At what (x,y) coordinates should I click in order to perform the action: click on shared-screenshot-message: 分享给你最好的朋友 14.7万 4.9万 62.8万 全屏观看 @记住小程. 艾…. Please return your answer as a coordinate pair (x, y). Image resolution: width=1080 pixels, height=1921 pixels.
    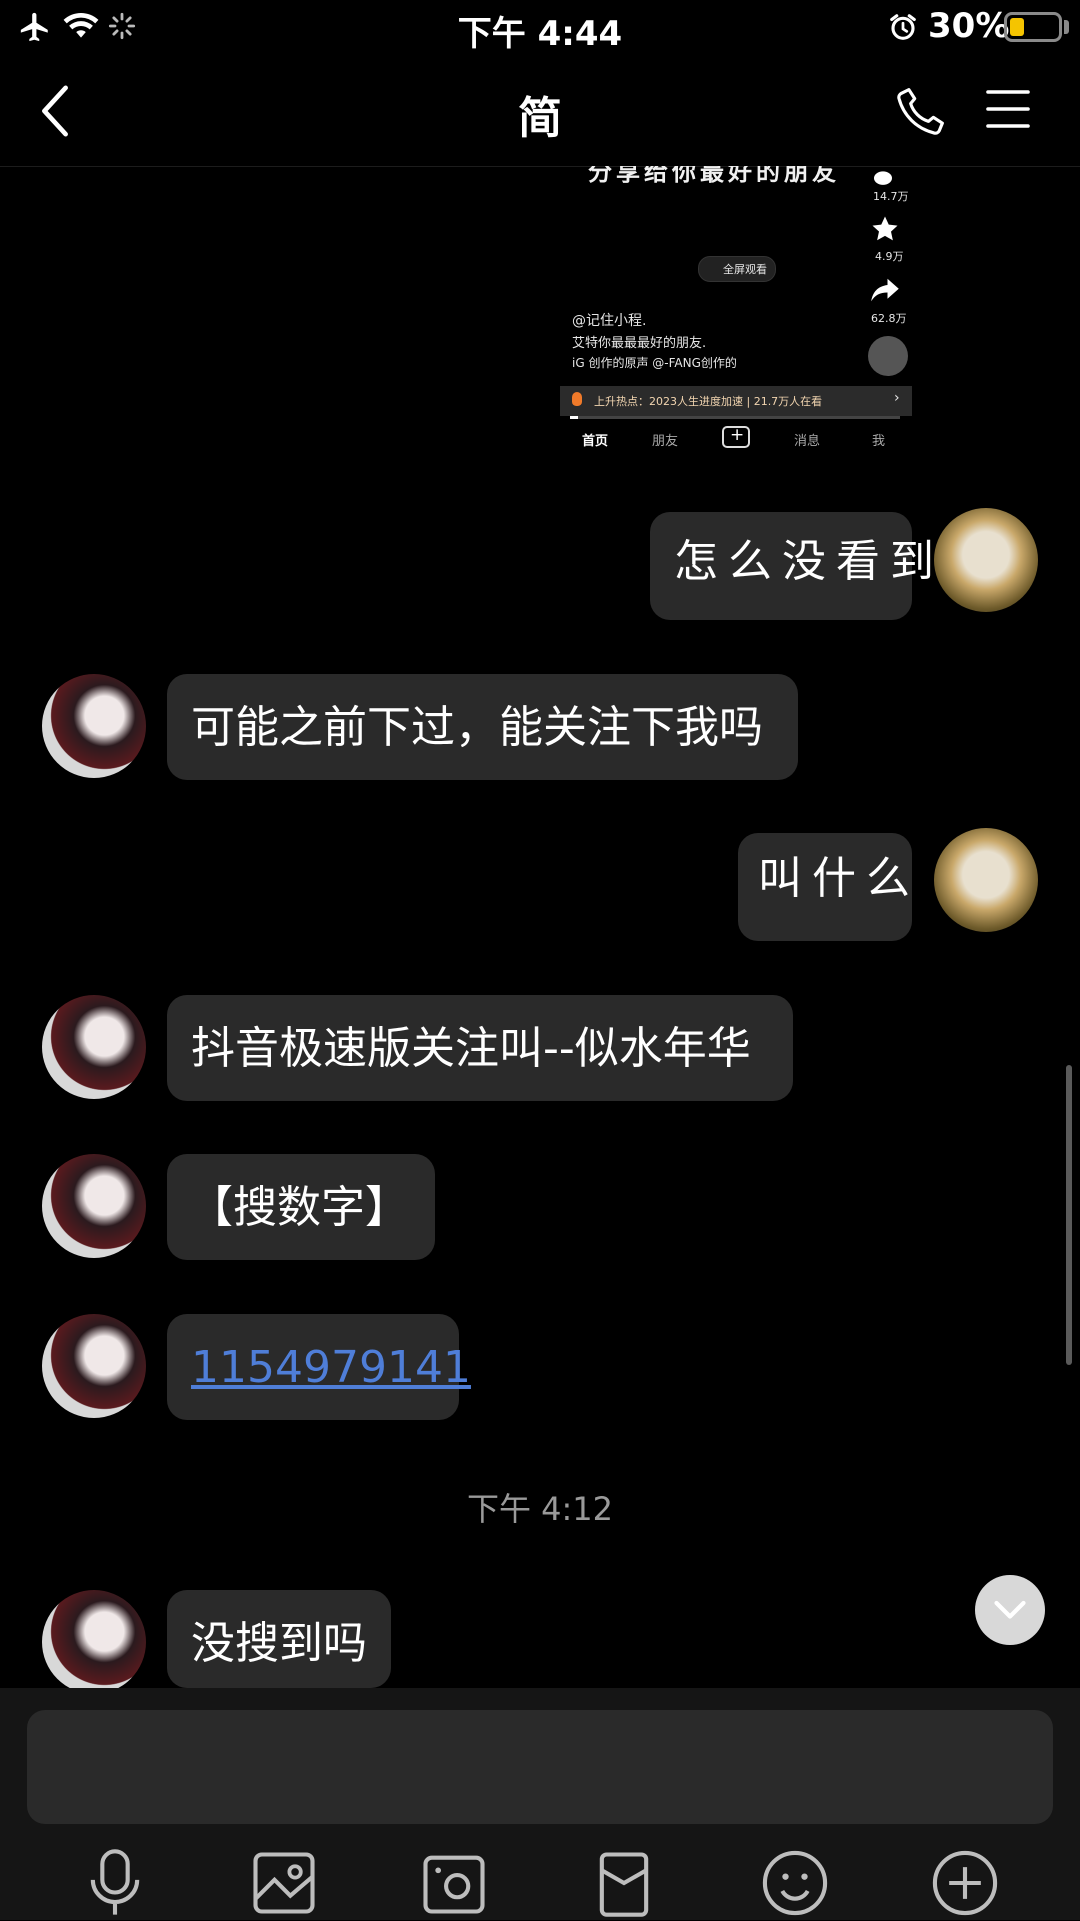
    Looking at the image, I should click on (736, 311).